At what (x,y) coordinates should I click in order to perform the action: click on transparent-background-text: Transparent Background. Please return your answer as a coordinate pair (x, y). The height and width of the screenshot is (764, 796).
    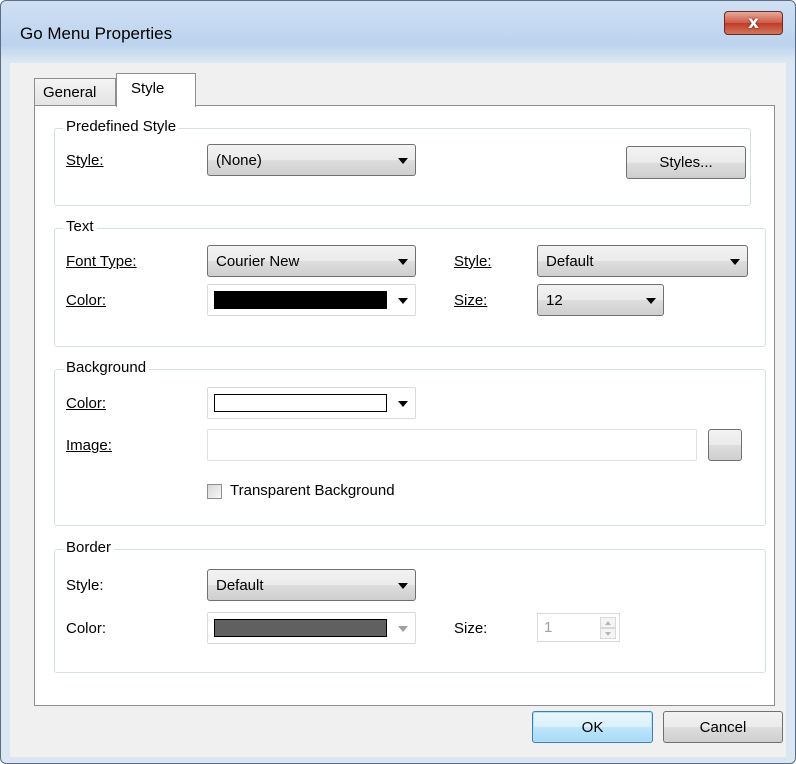
    Looking at the image, I should click on (312, 490).